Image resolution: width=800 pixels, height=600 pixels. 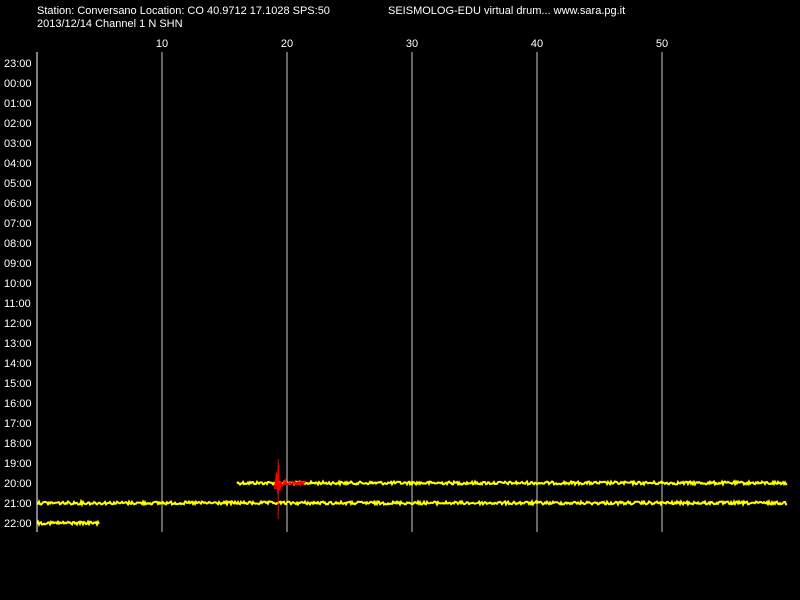 What do you see at coordinates (18, 284) in the screenshot?
I see `hour-label-1000: 10:00` at bounding box center [18, 284].